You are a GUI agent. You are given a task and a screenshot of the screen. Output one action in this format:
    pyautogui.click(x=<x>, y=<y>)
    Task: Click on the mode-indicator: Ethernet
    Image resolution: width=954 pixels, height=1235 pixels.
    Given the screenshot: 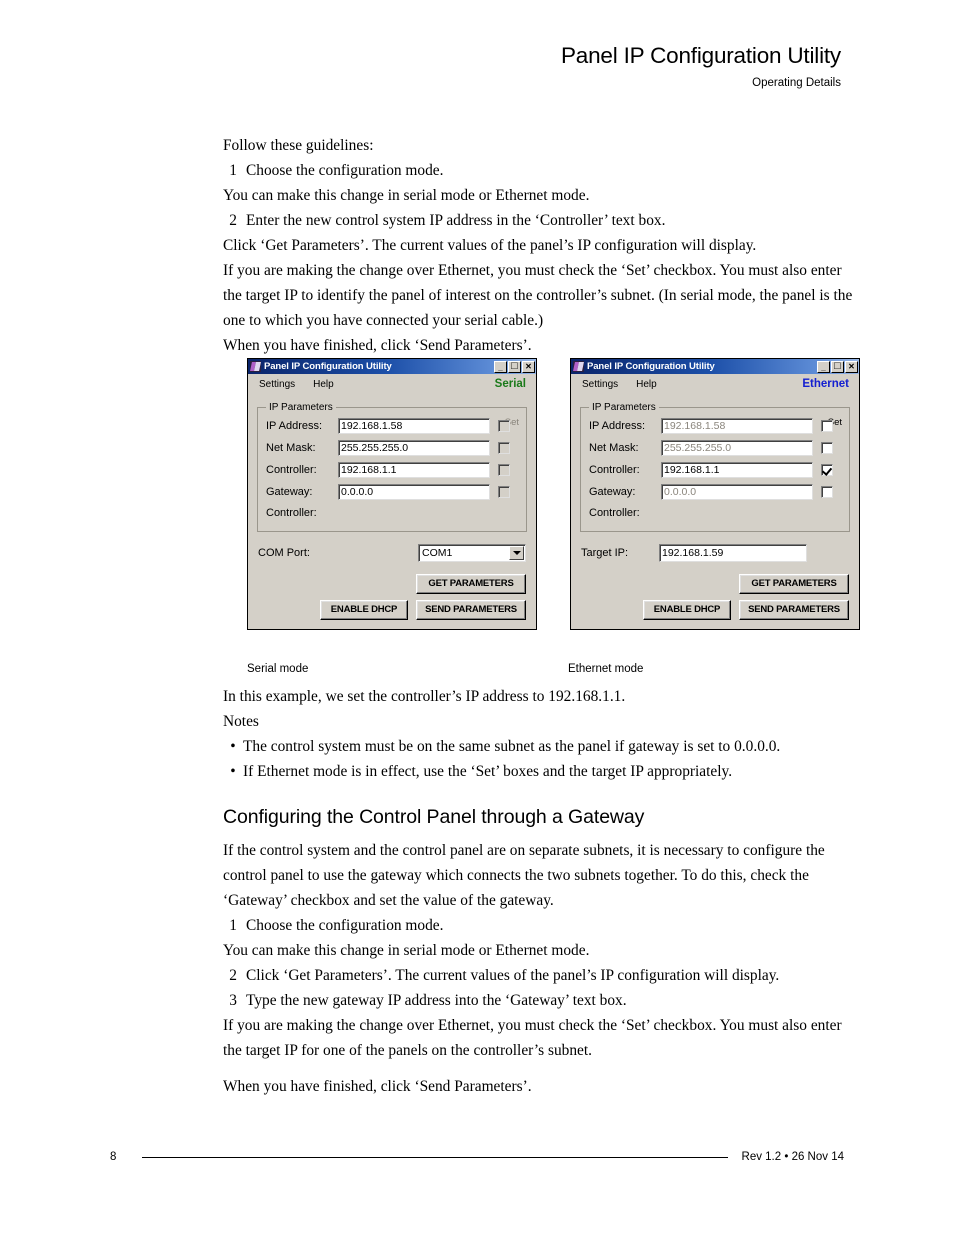 What is the action you would take?
    pyautogui.click(x=825, y=384)
    